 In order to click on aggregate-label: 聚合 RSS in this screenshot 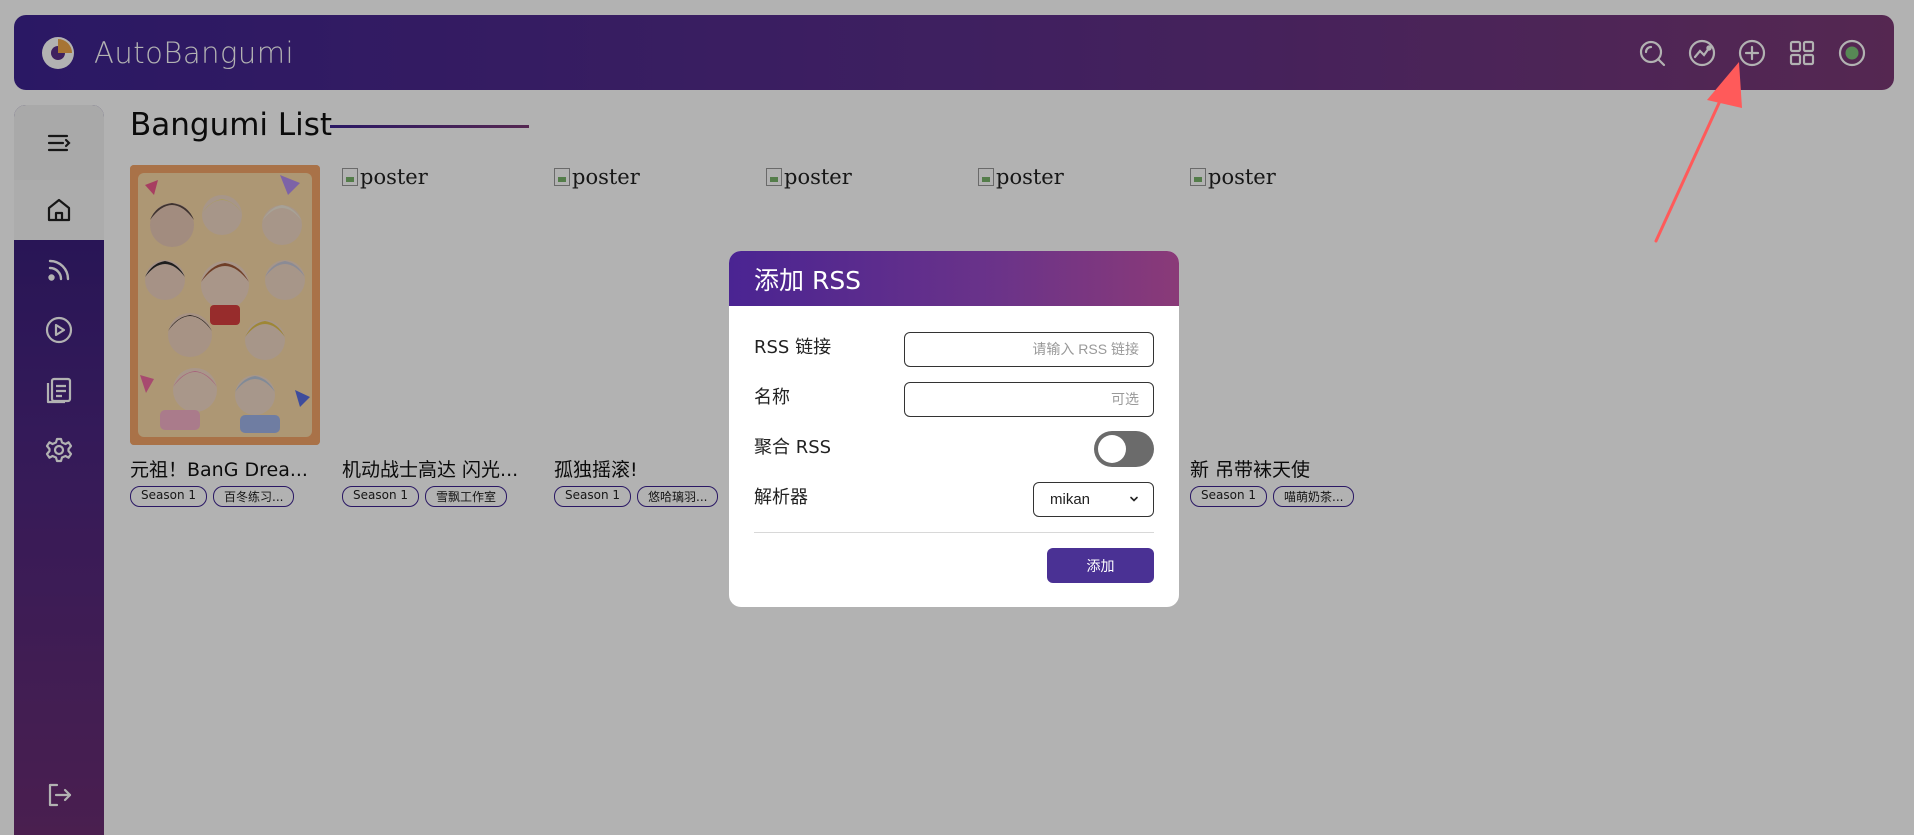, I will do `click(793, 447)`.